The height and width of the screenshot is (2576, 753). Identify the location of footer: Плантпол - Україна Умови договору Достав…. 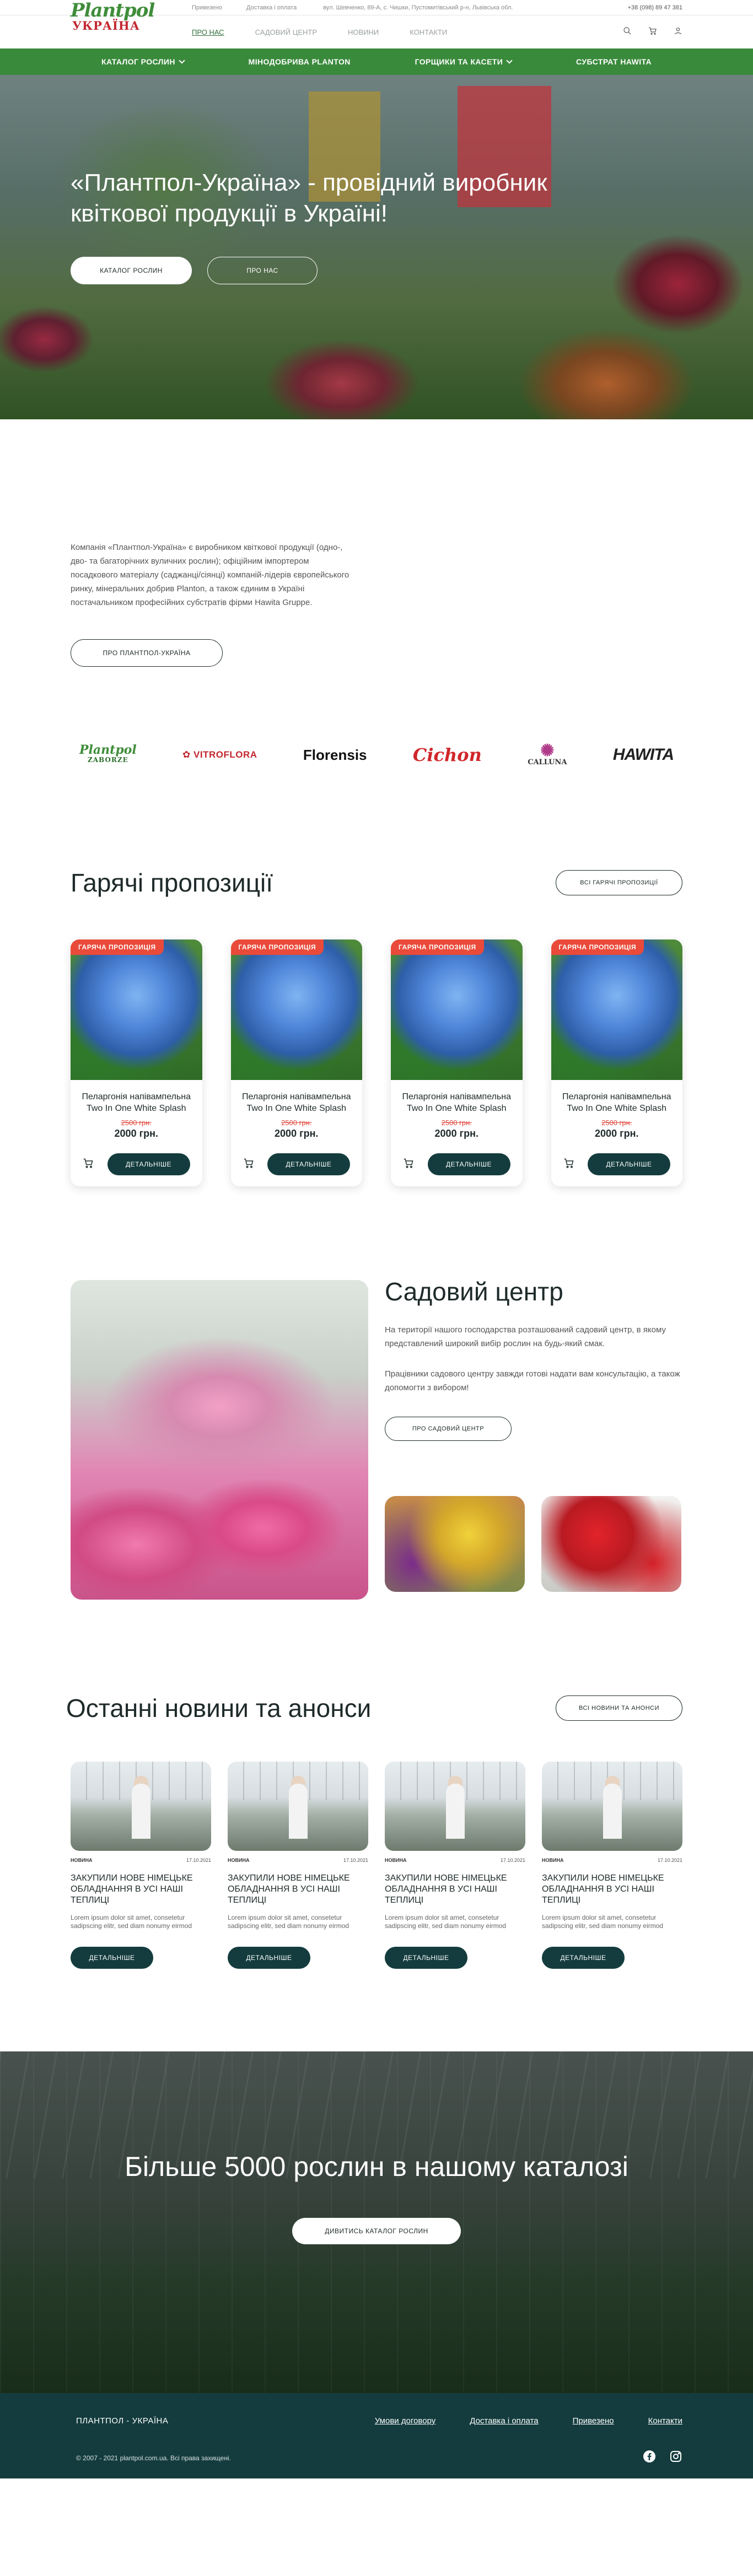
(376, 2435).